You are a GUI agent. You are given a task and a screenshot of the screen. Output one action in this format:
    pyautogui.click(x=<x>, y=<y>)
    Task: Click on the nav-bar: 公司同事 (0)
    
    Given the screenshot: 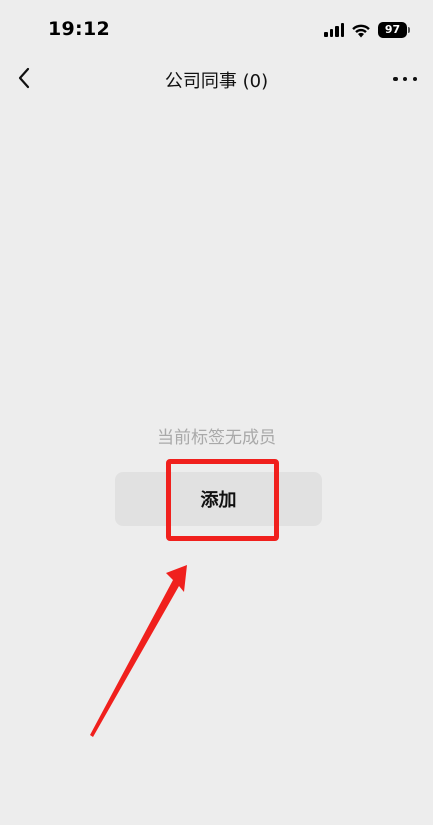 What is the action you would take?
    pyautogui.click(x=216, y=79)
    